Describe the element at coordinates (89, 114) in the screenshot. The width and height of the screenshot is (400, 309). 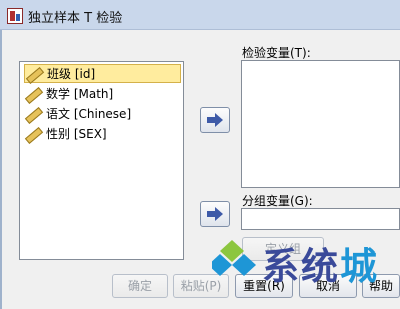
I see `variable-label: 语文 [Chinese]` at that location.